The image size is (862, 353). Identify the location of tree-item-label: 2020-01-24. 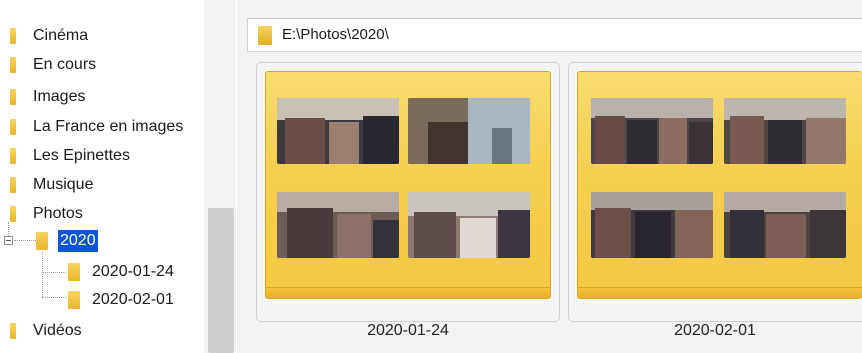
(133, 271).